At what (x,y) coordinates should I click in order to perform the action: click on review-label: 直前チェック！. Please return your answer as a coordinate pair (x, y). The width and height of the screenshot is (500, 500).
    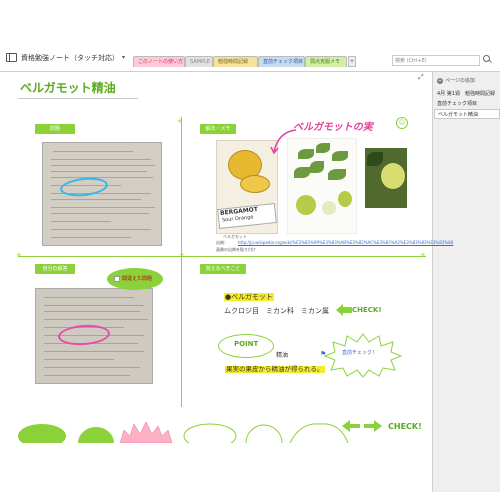
    Looking at the image, I should click on (360, 353).